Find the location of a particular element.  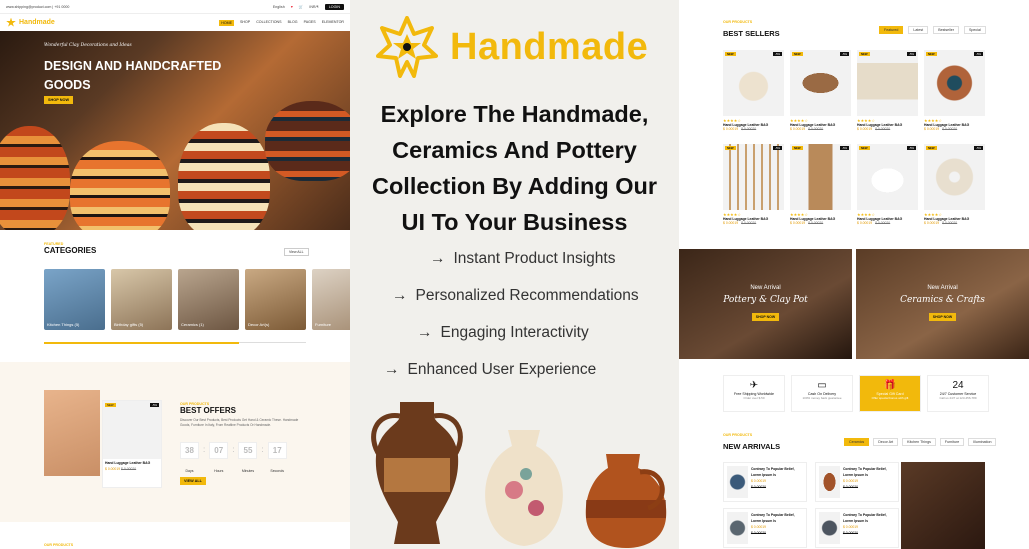

view-all-button: VIEW ALL is located at coordinates (193, 481).